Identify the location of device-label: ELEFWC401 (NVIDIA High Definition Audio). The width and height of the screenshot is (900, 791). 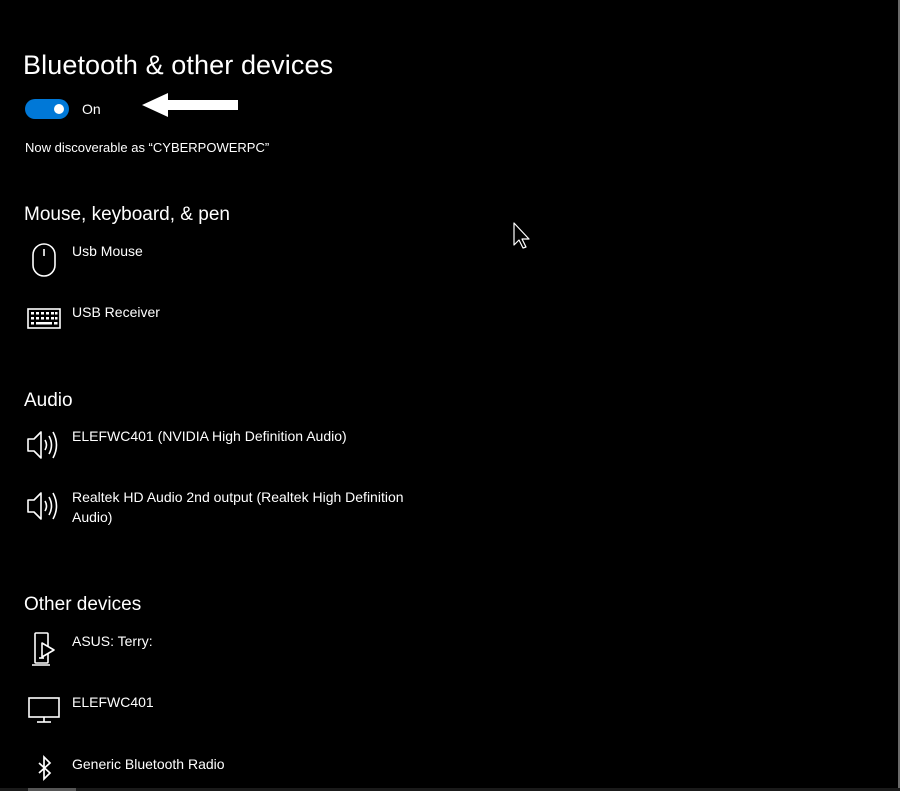
(209, 436).